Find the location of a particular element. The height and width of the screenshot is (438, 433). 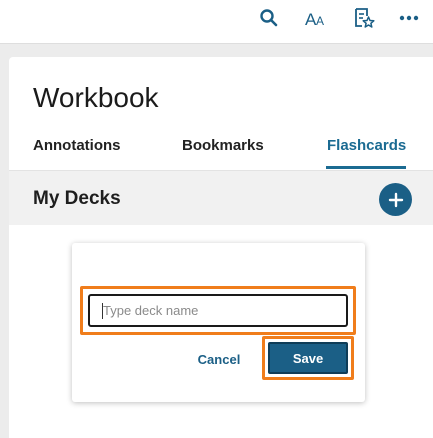

save-button: Save is located at coordinates (308, 358).